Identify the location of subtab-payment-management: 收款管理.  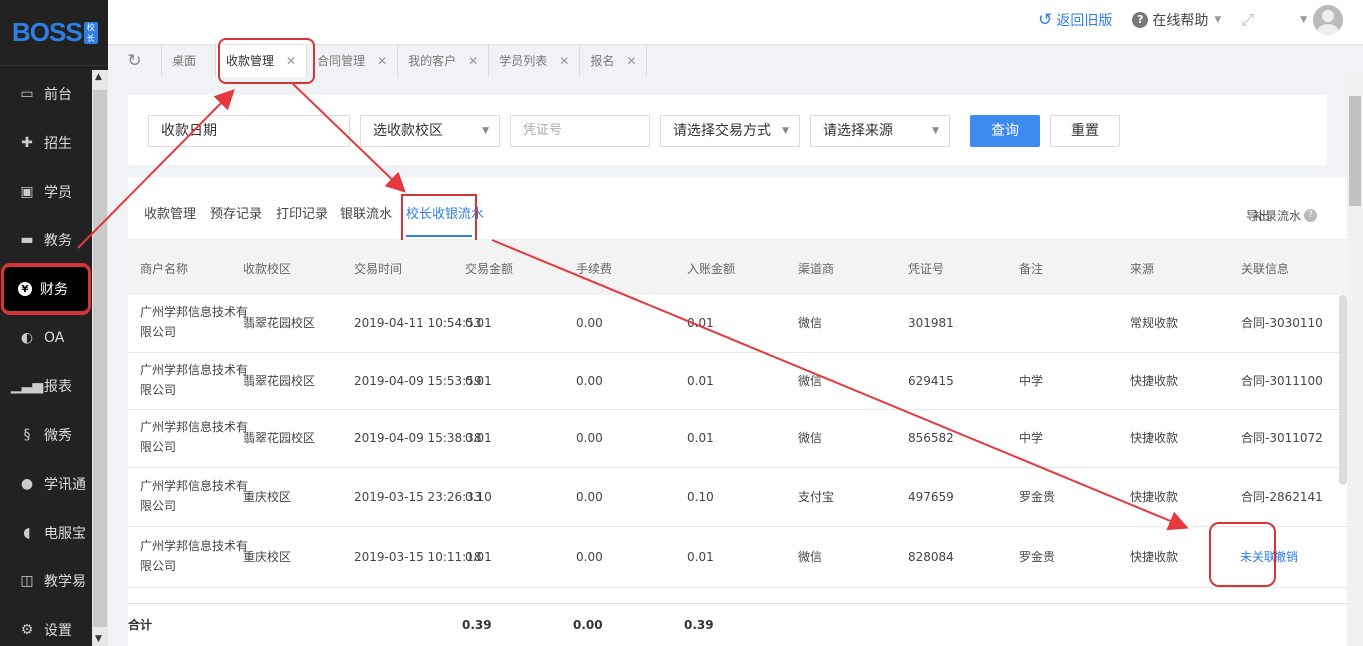
(170, 212).